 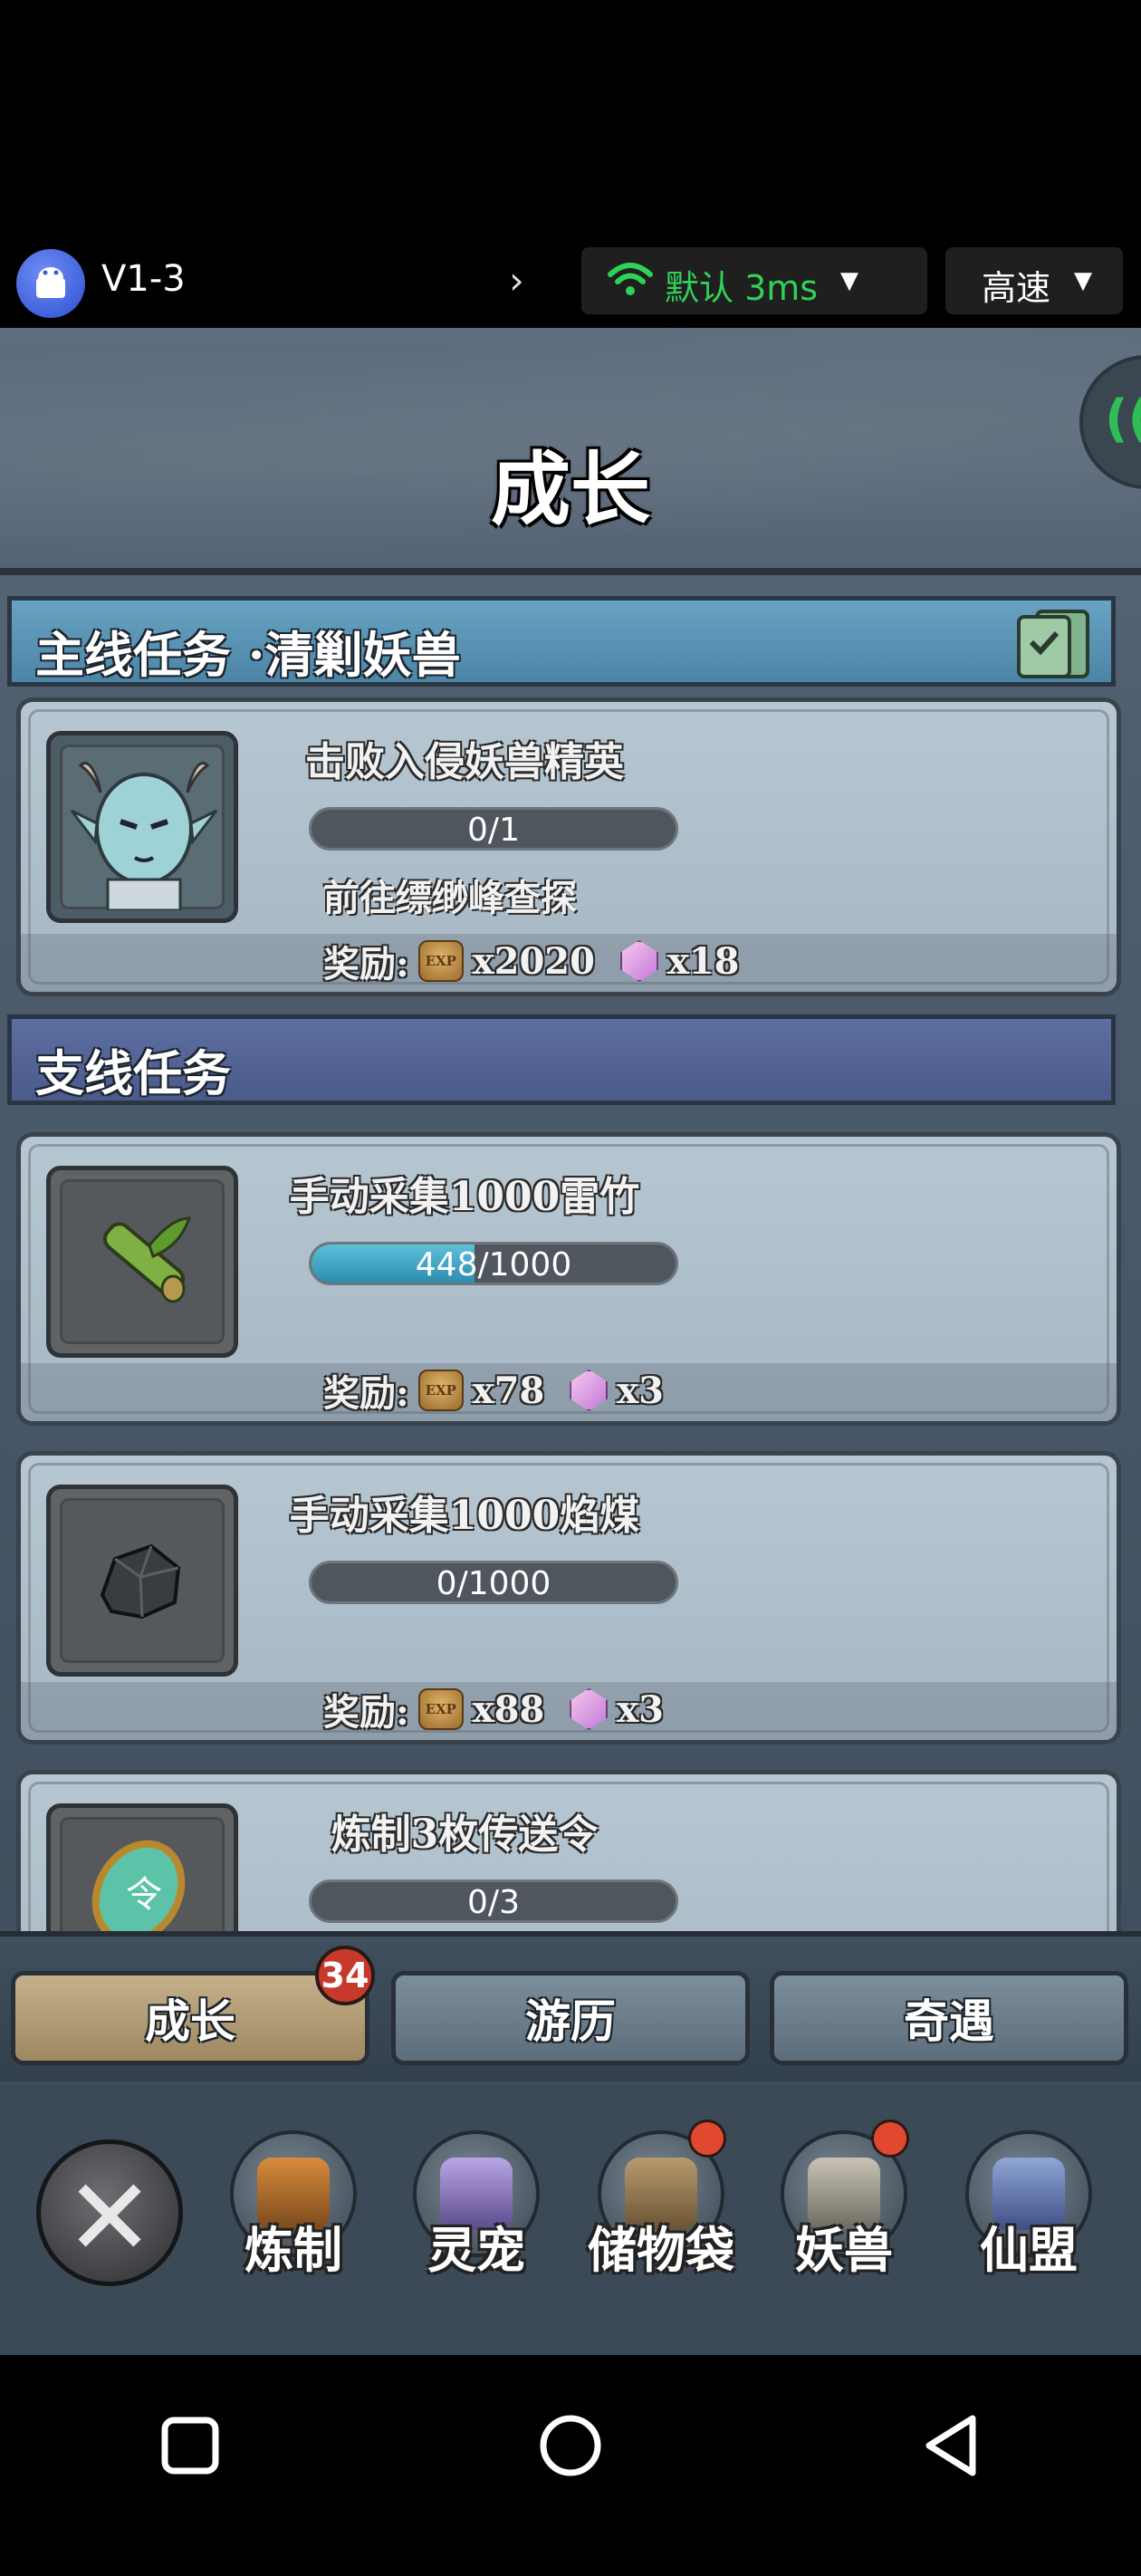 I want to click on quest-title: 击败入侵妖兽精英, so click(x=464, y=762).